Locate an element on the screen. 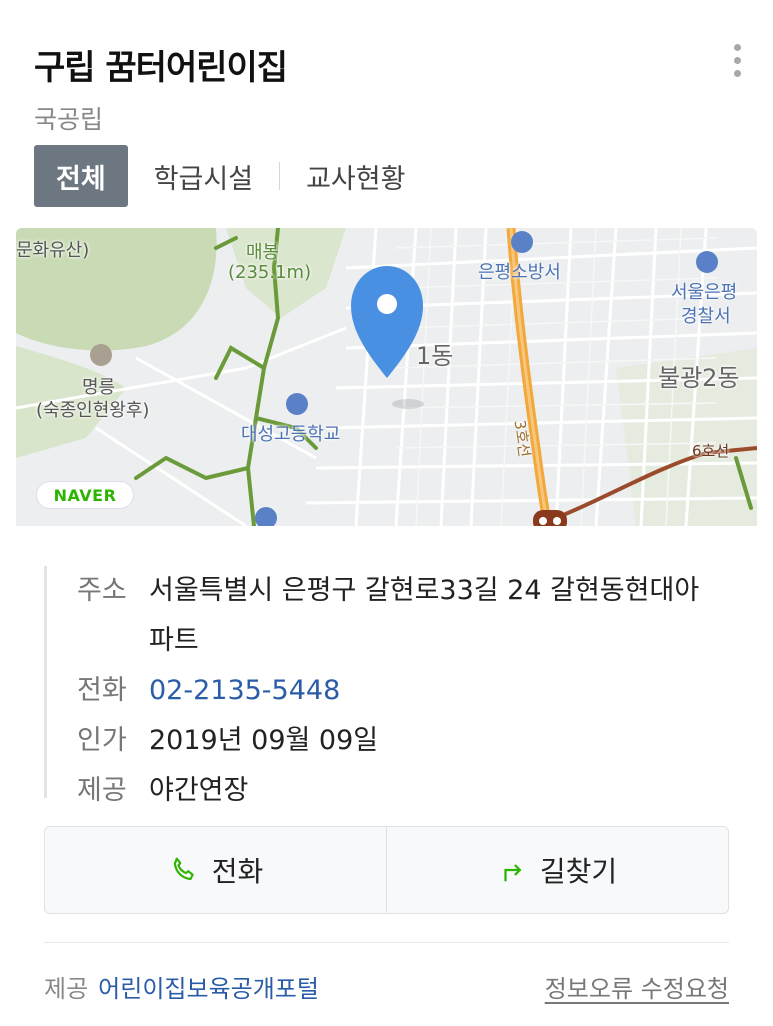  directions-label: 길찾기 is located at coordinates (578, 871).